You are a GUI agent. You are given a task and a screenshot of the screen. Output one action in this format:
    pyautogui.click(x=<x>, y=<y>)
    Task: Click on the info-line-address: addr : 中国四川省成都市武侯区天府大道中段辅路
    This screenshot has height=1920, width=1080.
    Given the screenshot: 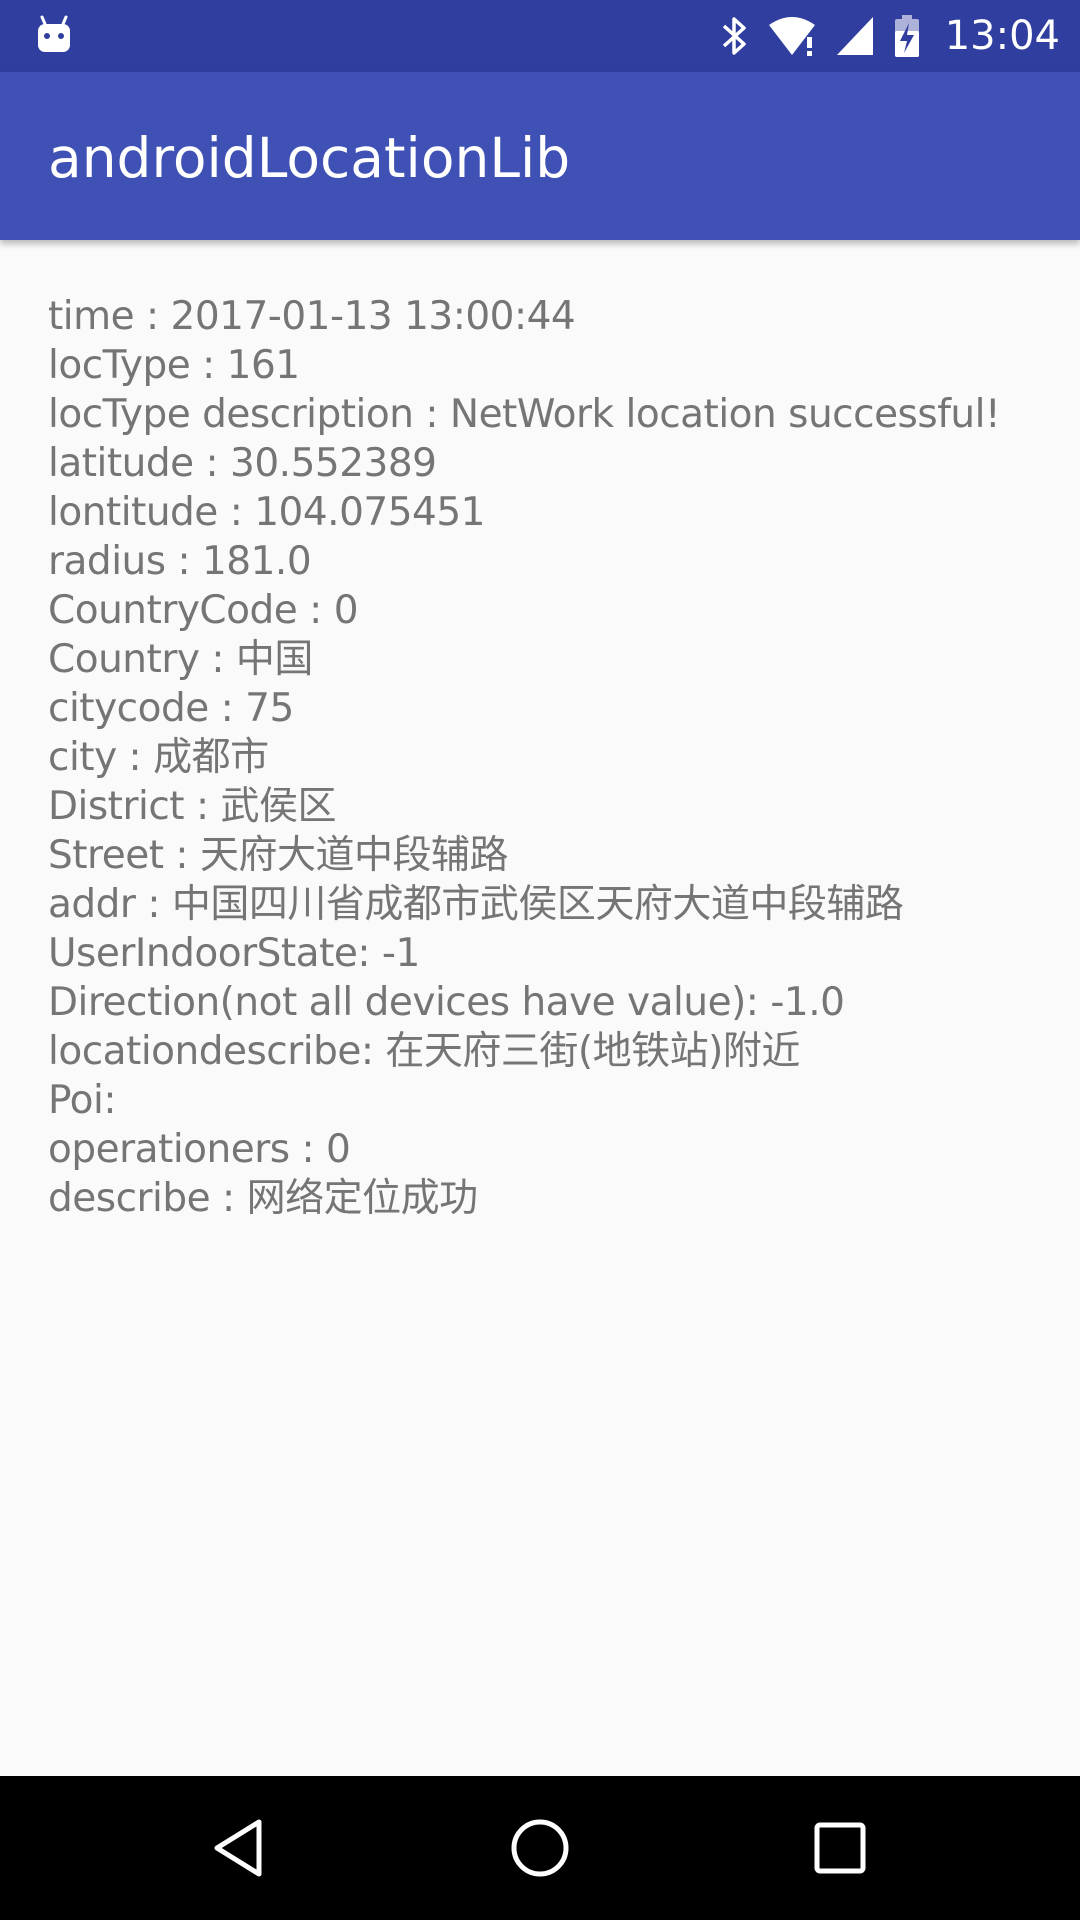 What is the action you would take?
    pyautogui.click(x=476, y=904)
    